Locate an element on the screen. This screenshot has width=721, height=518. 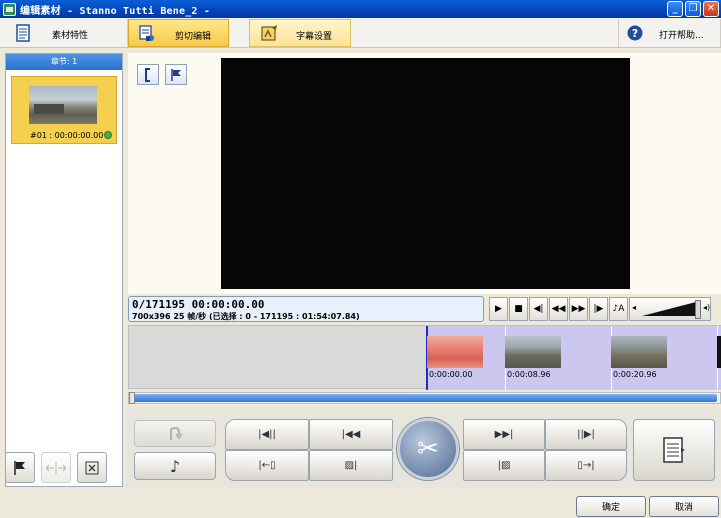
chapter-flag-button is located at coordinates (176, 74).